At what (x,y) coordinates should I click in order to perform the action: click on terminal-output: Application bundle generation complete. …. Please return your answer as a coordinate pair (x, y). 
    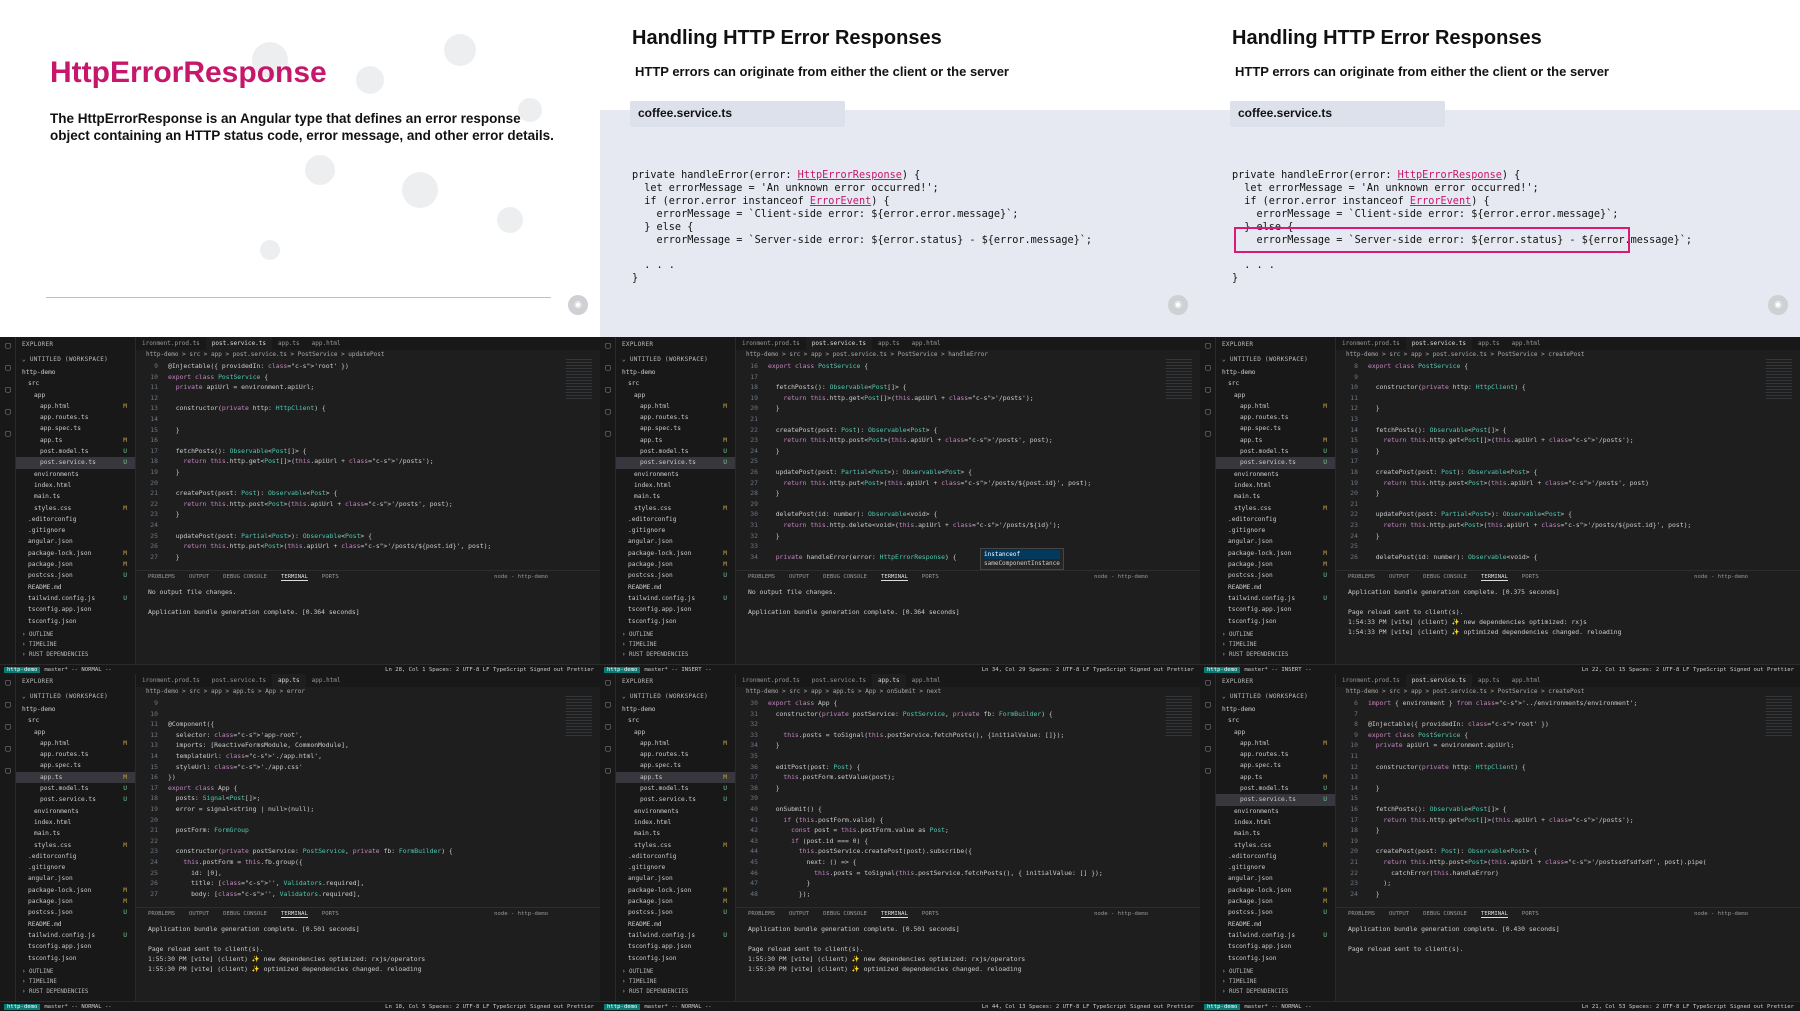
    Looking at the image, I should click on (1568, 612).